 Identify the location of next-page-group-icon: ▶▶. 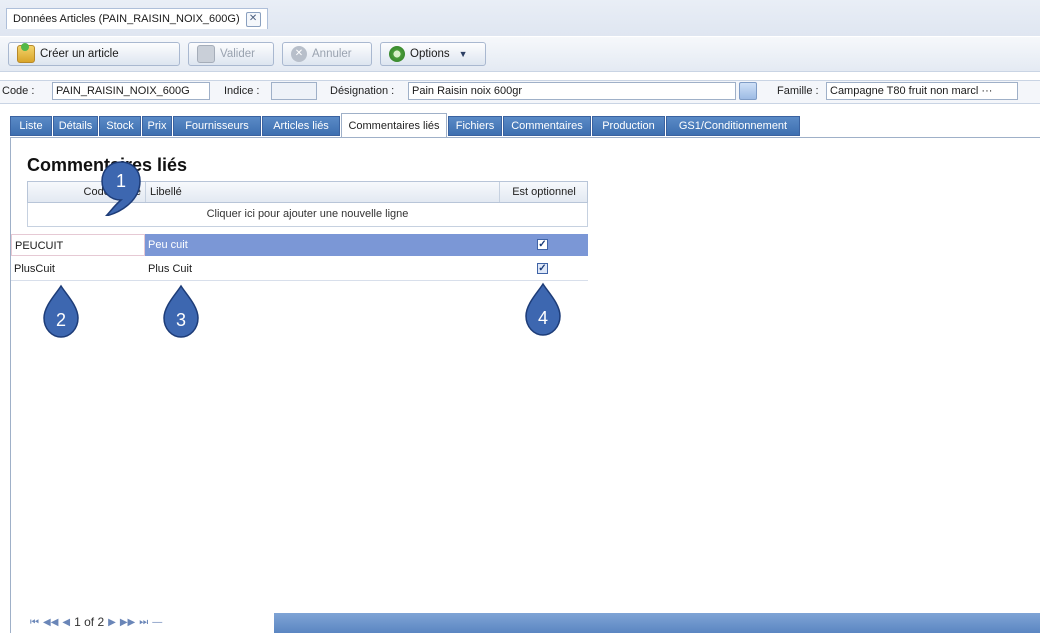
(127, 622).